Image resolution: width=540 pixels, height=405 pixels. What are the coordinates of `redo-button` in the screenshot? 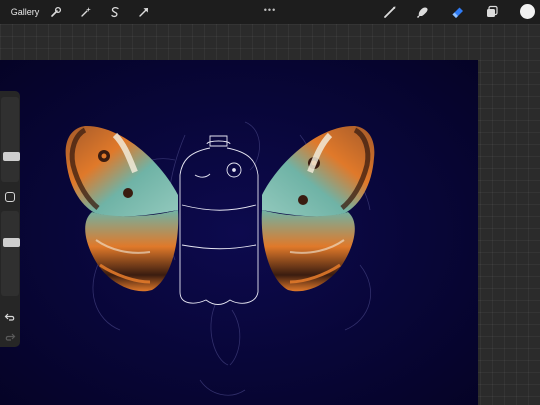 It's located at (10, 336).